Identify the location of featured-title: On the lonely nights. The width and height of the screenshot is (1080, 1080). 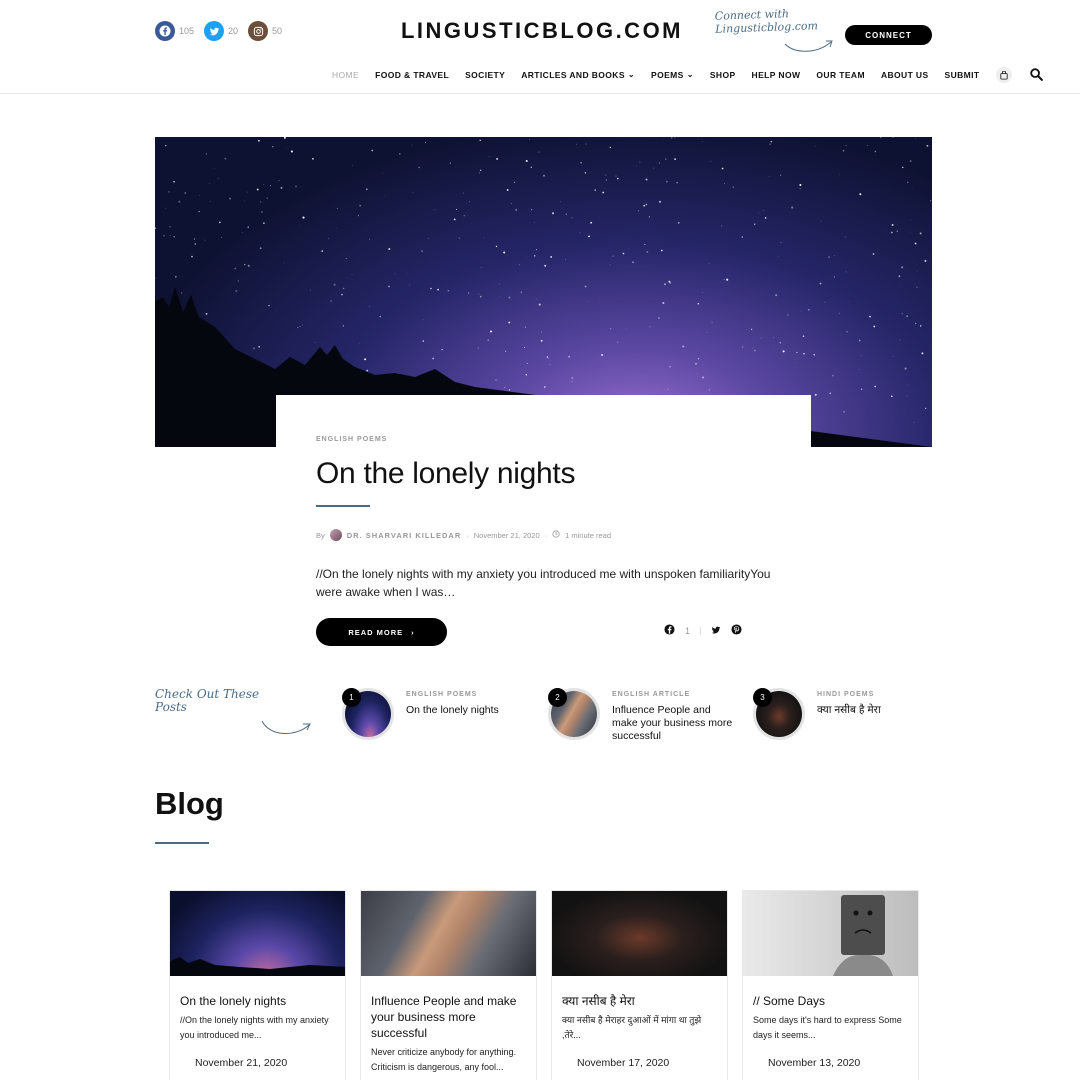
(468, 710).